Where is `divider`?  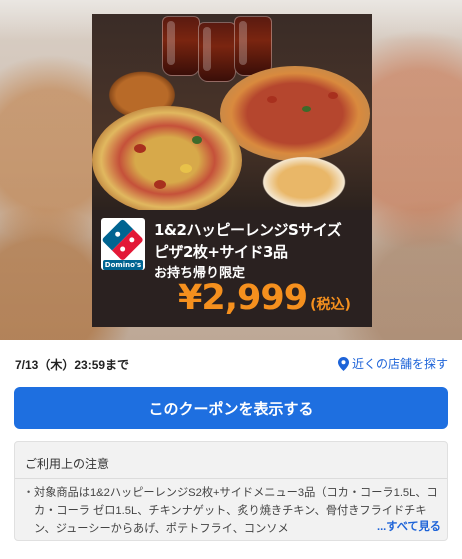
divider is located at coordinates (231, 478).